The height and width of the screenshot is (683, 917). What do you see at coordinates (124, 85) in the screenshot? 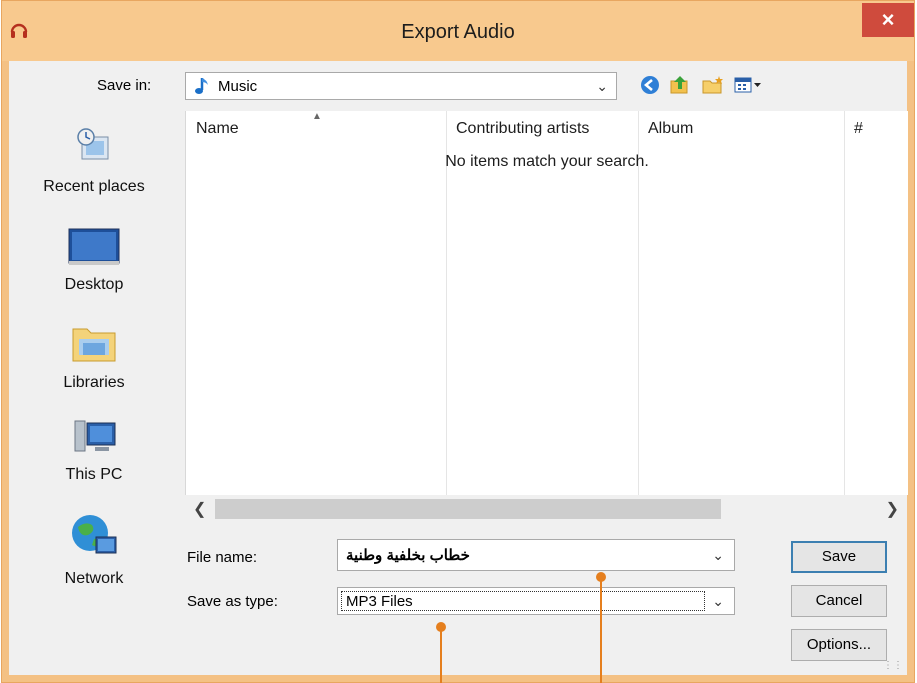
I see `save-in-label: Save in:` at bounding box center [124, 85].